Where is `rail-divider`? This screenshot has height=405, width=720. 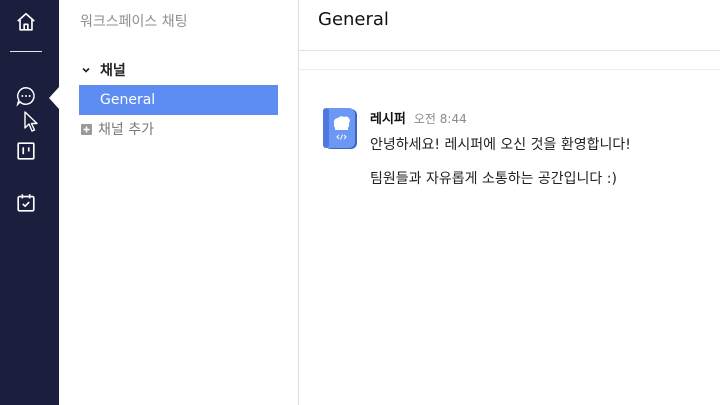
rail-divider is located at coordinates (26, 51).